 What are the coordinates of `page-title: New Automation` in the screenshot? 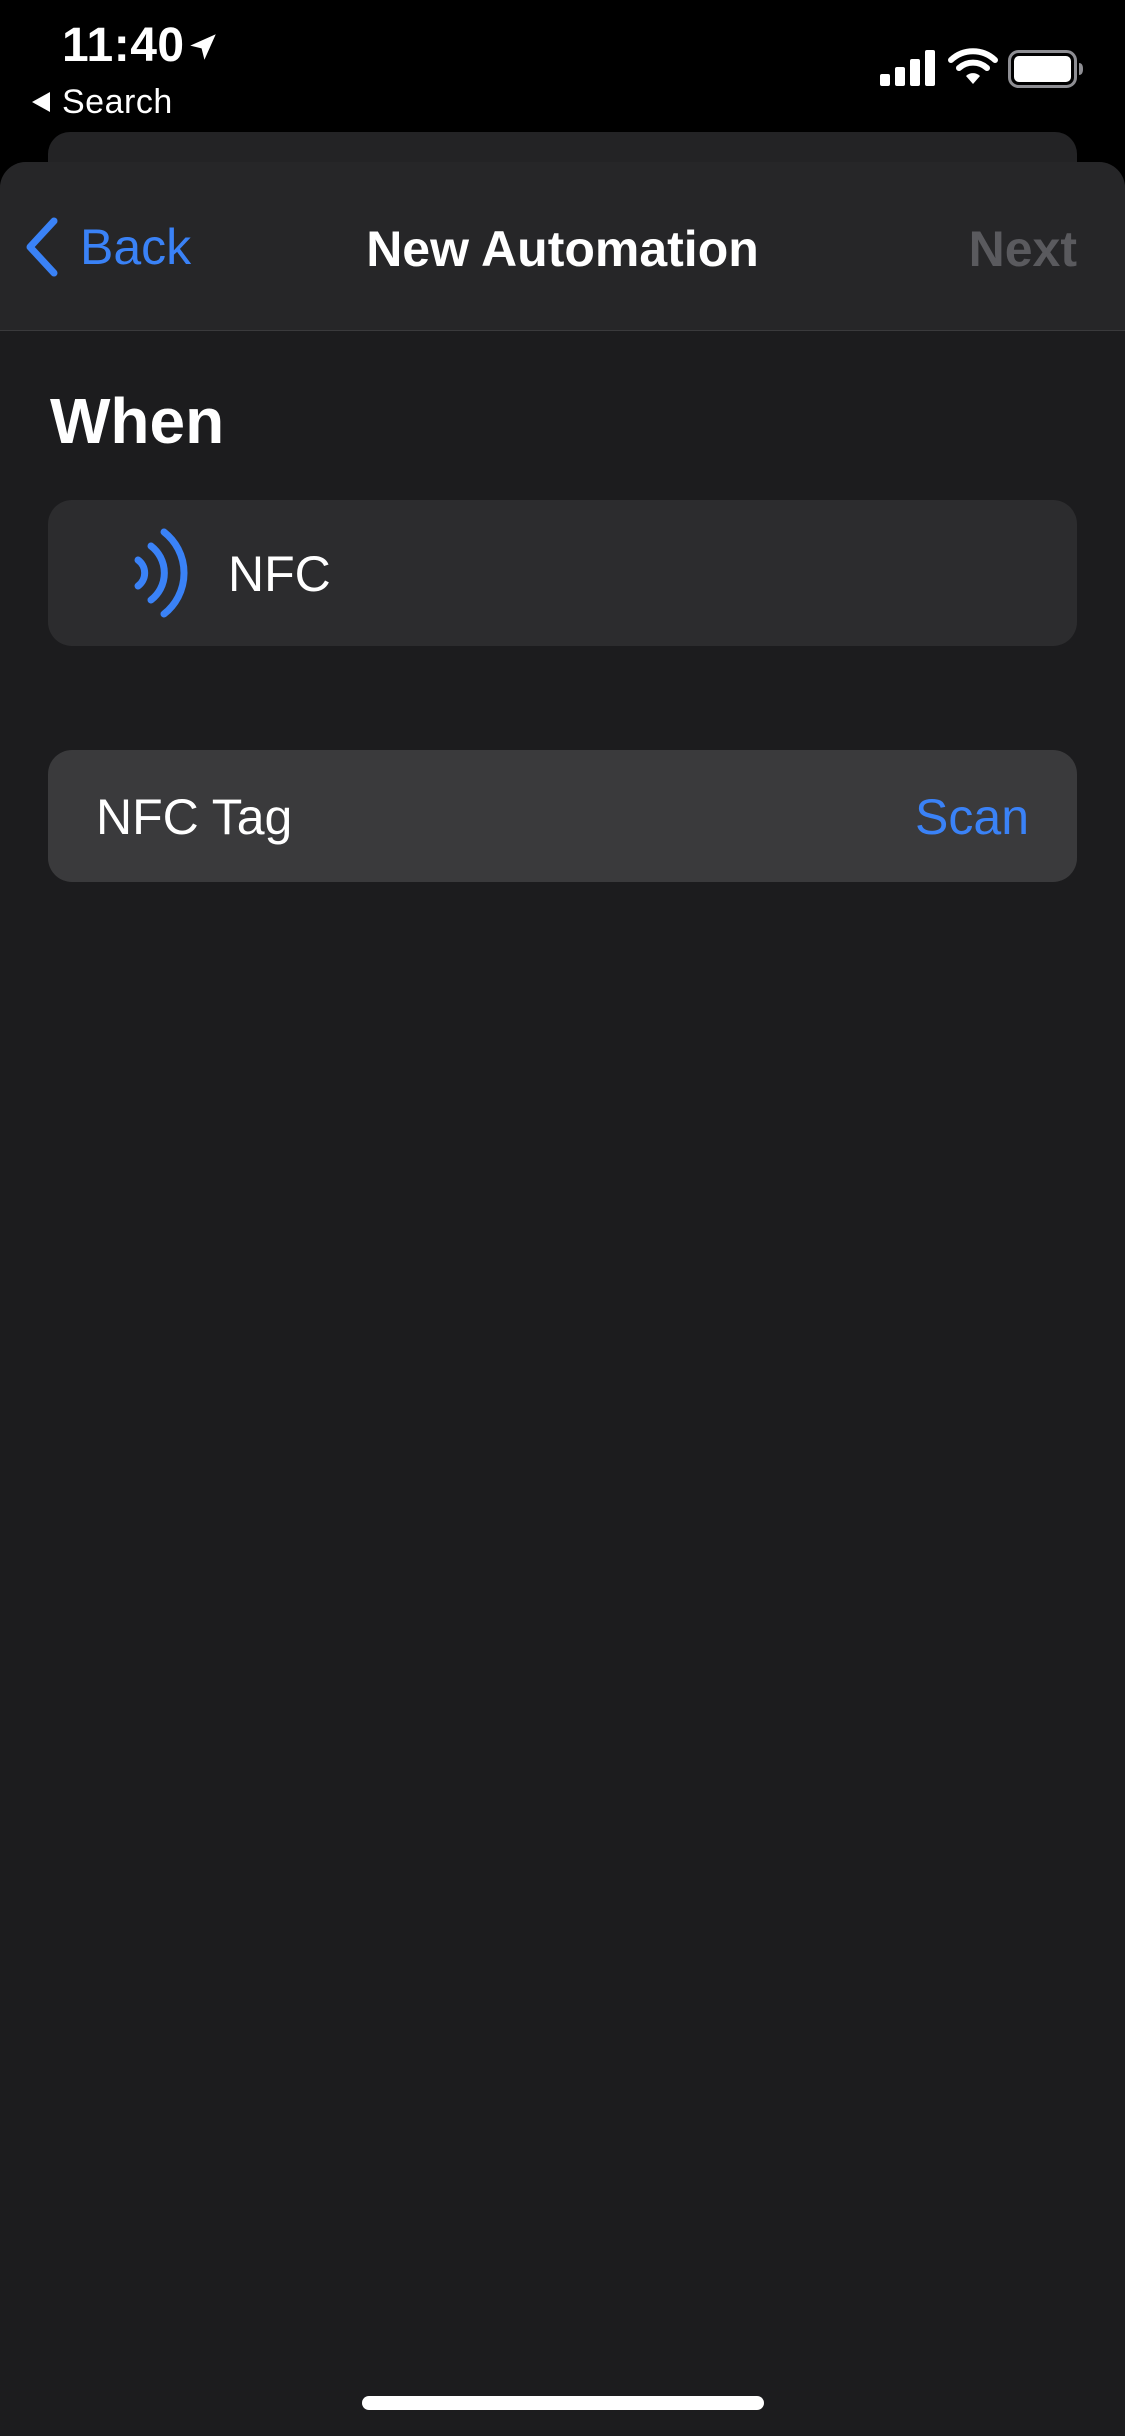 It's located at (562, 249).